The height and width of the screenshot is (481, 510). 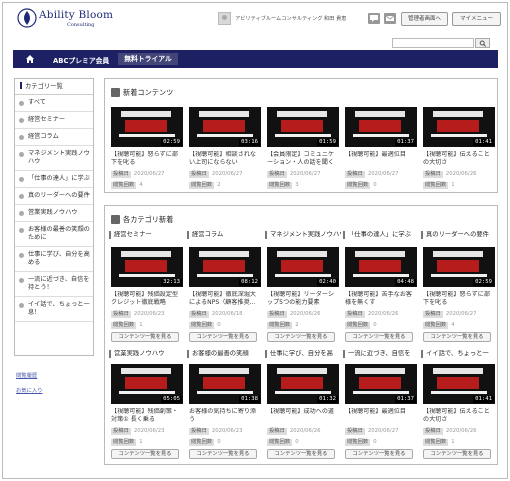 I want to click on video-thumbnail: 03:16, so click(x=225, y=127).